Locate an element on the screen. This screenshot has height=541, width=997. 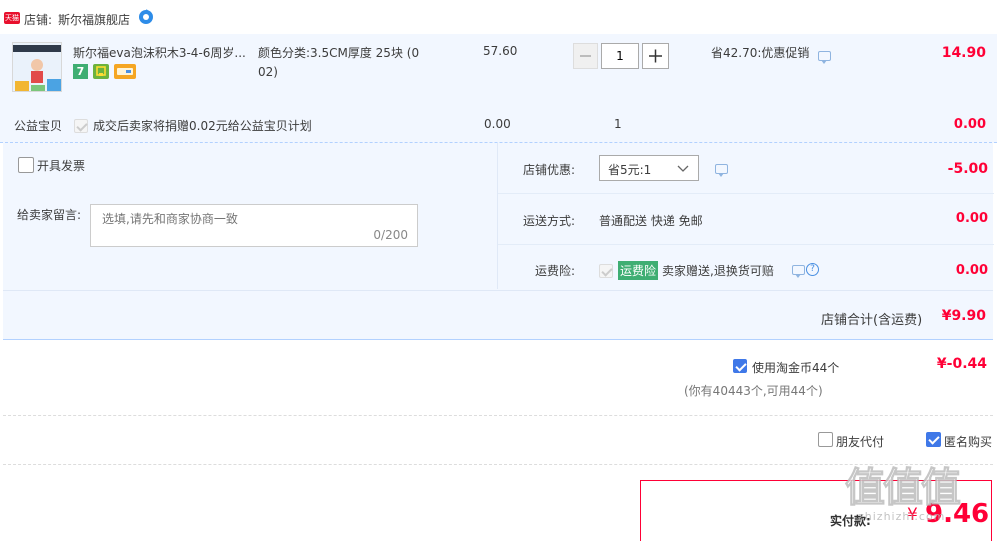
promo-text: 省42.70:优惠促销 is located at coordinates (760, 53).